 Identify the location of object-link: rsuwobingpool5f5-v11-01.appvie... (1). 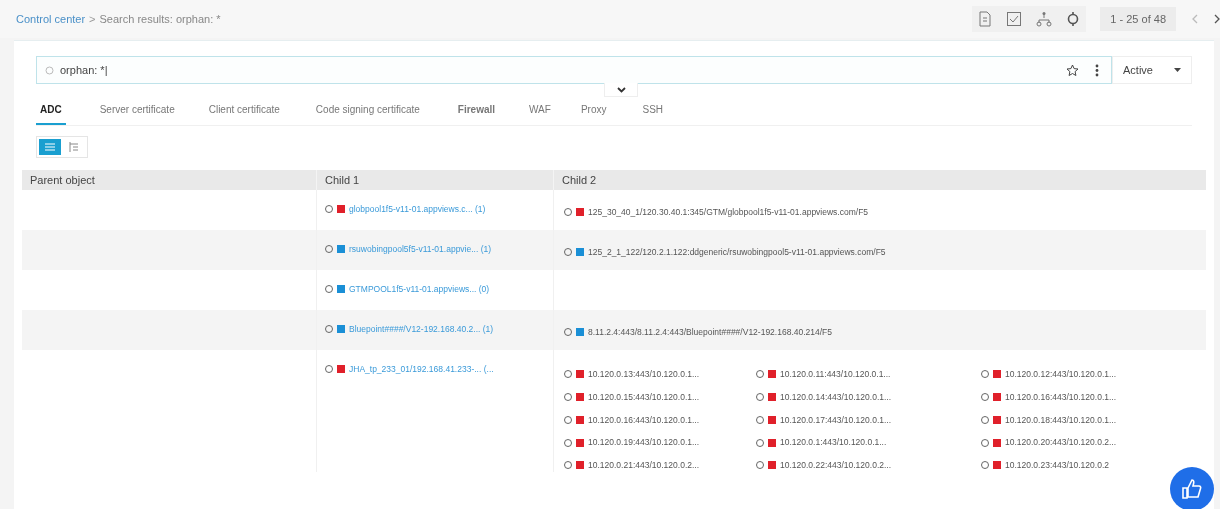
(420, 249).